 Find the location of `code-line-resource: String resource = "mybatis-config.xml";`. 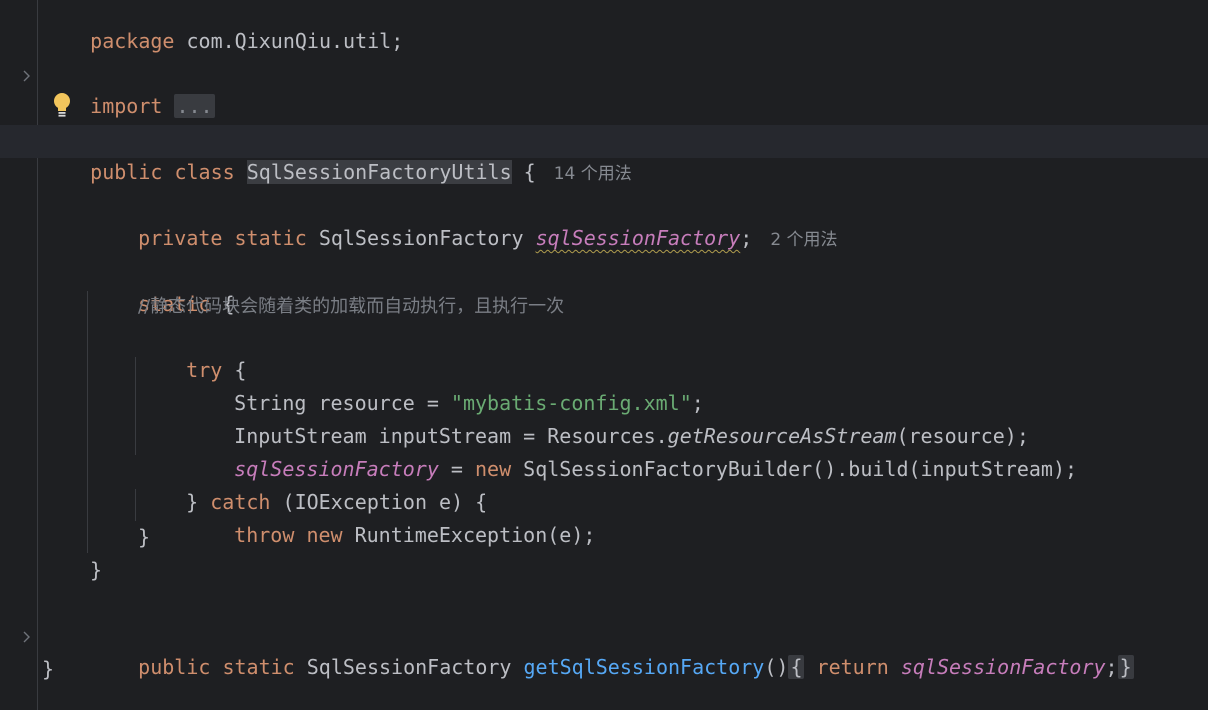

code-line-resource: String resource = "mybatis-config.xml"; is located at coordinates (445, 386).